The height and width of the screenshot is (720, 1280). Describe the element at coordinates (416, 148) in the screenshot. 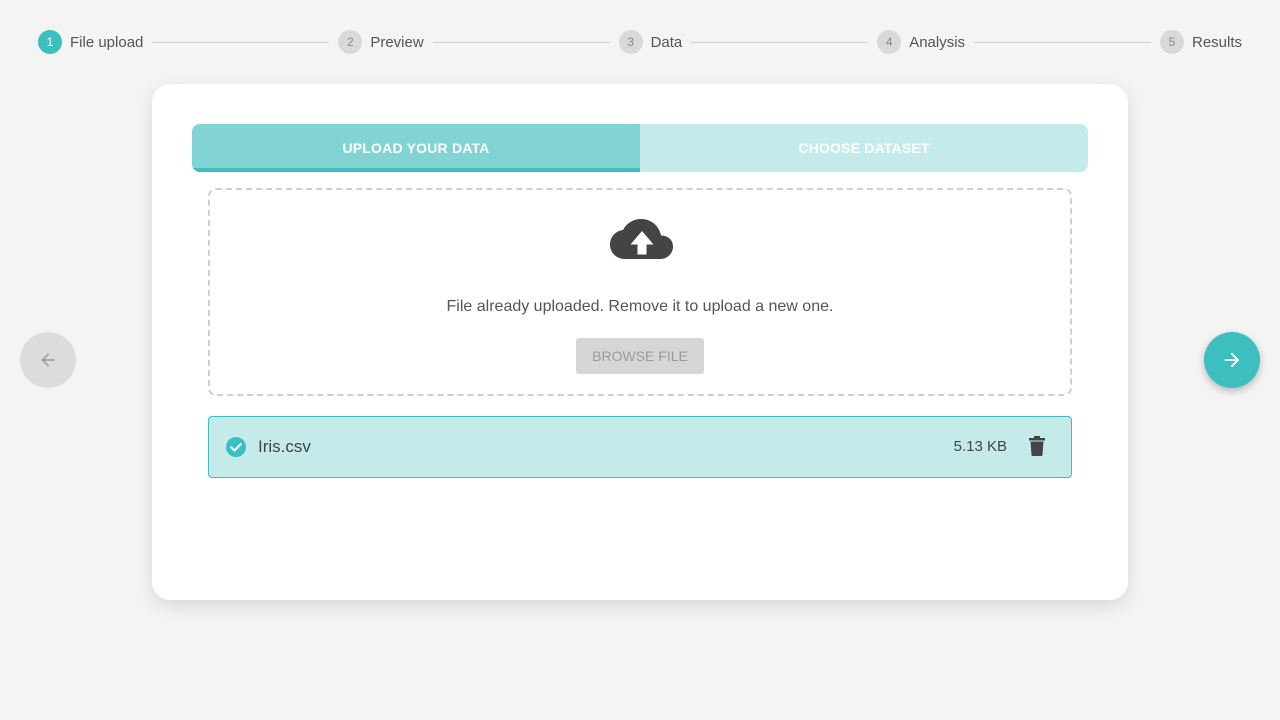

I see `tab-upload-your-data: UPLOAD YOUR DATA` at that location.